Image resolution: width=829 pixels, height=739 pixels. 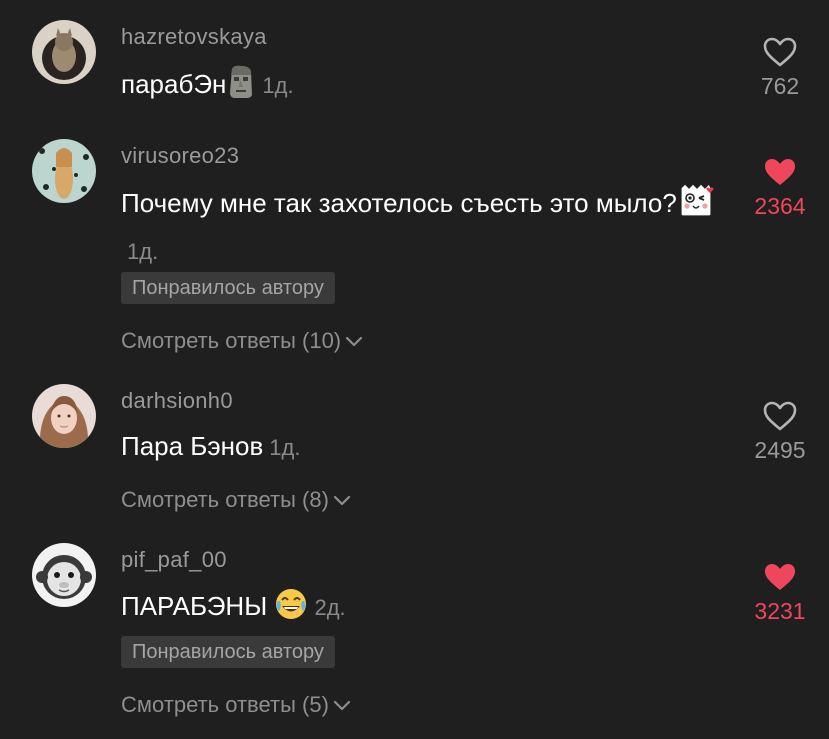 What do you see at coordinates (780, 206) in the screenshot?
I see `like-count: 2364` at bounding box center [780, 206].